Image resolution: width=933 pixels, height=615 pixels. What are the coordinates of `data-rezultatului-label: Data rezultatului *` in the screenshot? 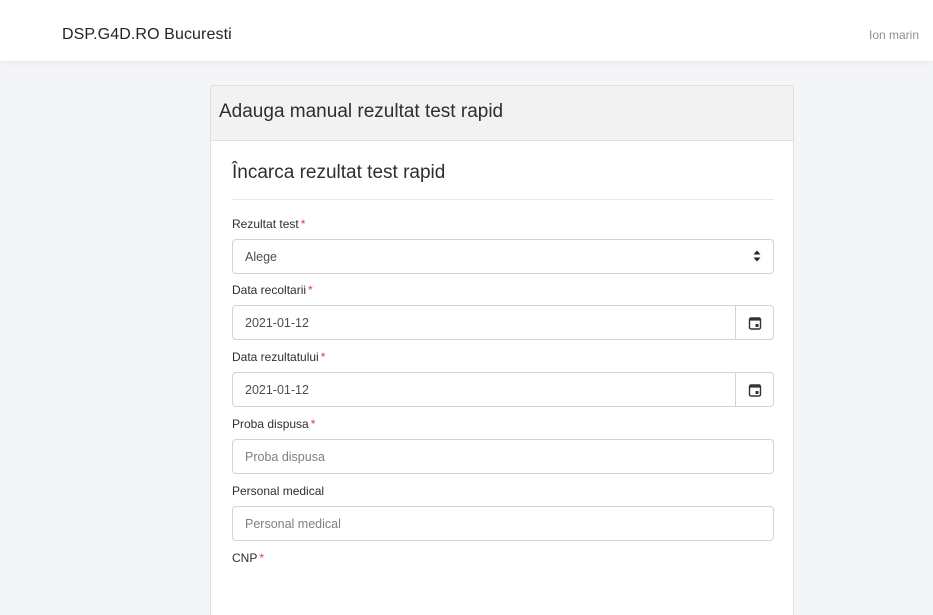 It's located at (279, 357).